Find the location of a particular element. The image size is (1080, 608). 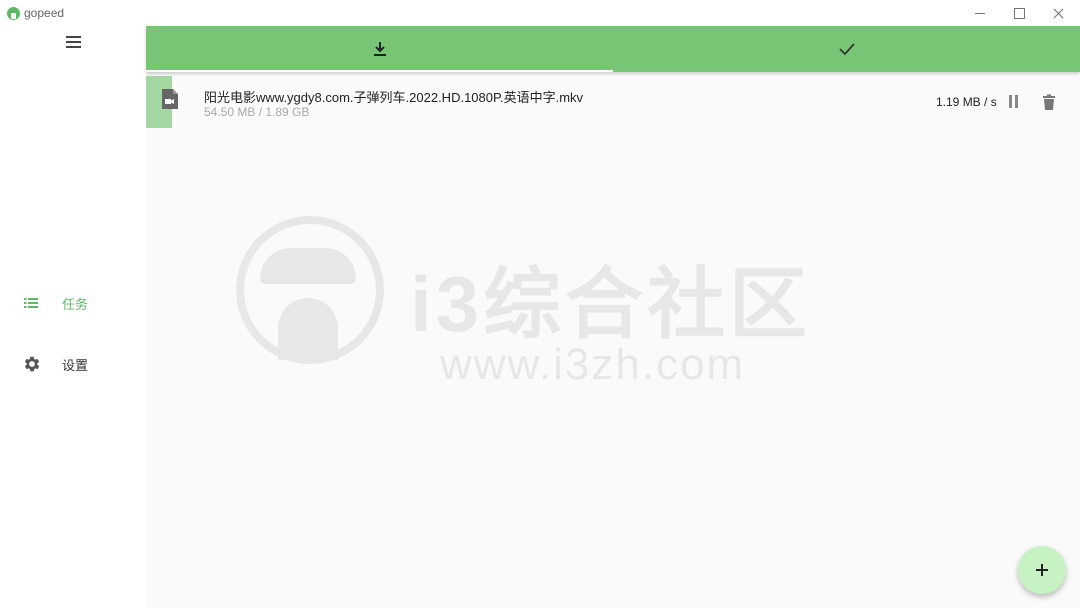

gear-icon is located at coordinates (32, 364).